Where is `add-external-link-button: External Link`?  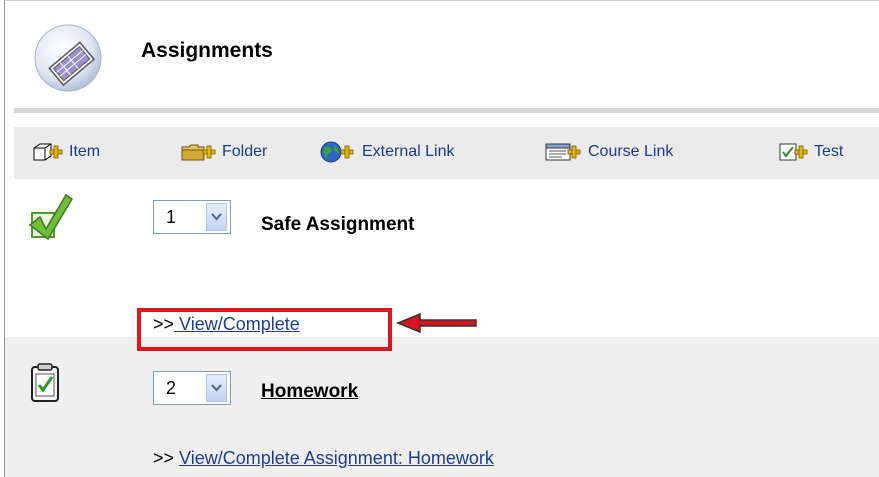
add-external-link-button: External Link is located at coordinates (387, 152).